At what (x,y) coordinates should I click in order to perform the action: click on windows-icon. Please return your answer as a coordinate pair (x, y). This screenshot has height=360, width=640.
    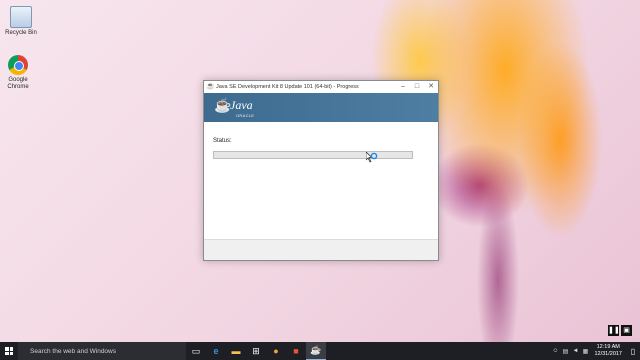
    Looking at the image, I should click on (9, 351).